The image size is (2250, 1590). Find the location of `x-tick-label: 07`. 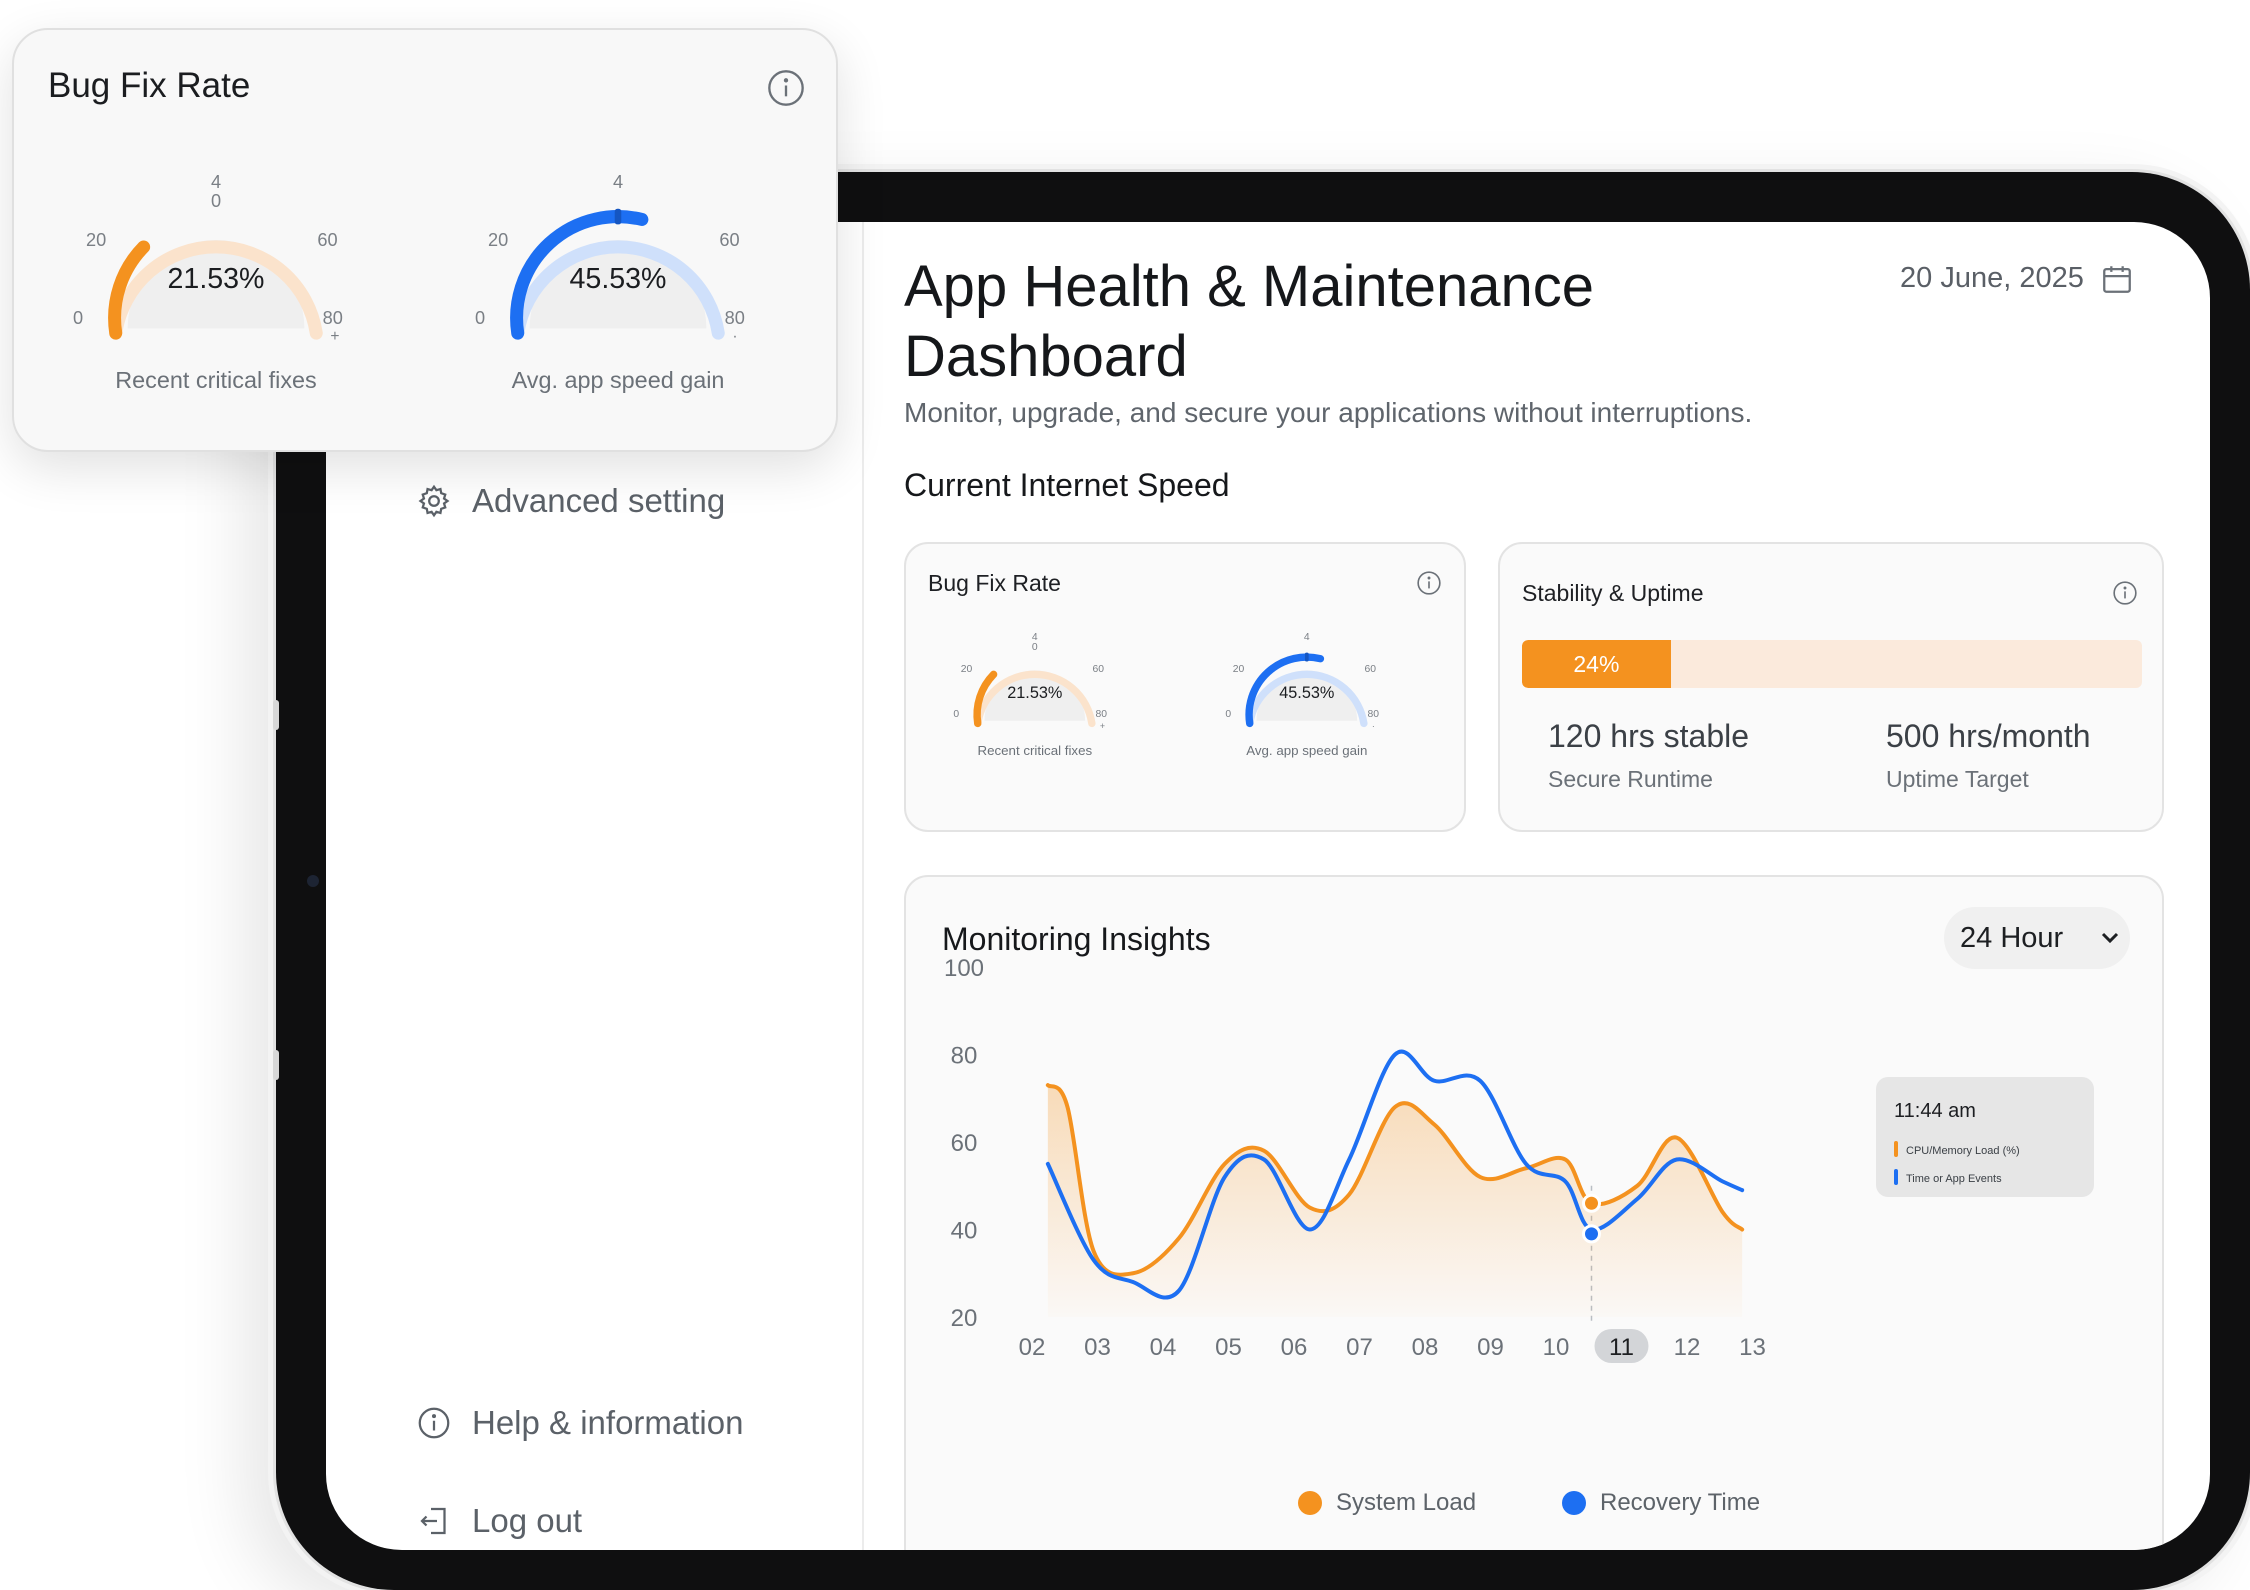

x-tick-label: 07 is located at coordinates (1359, 1347).